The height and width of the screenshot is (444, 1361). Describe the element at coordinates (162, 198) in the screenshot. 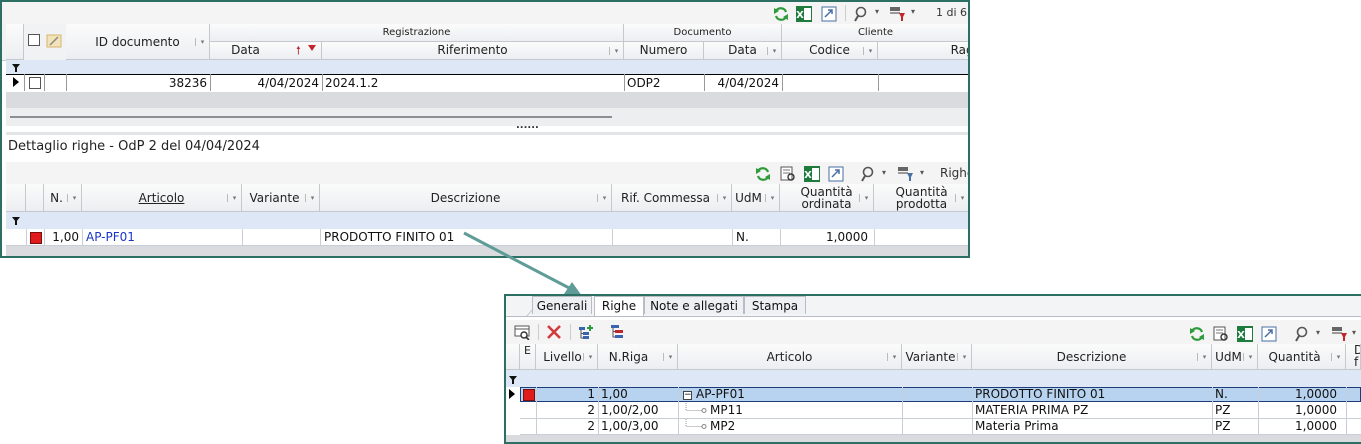

I see `detail-column-articolo: Articolo ▾` at that location.